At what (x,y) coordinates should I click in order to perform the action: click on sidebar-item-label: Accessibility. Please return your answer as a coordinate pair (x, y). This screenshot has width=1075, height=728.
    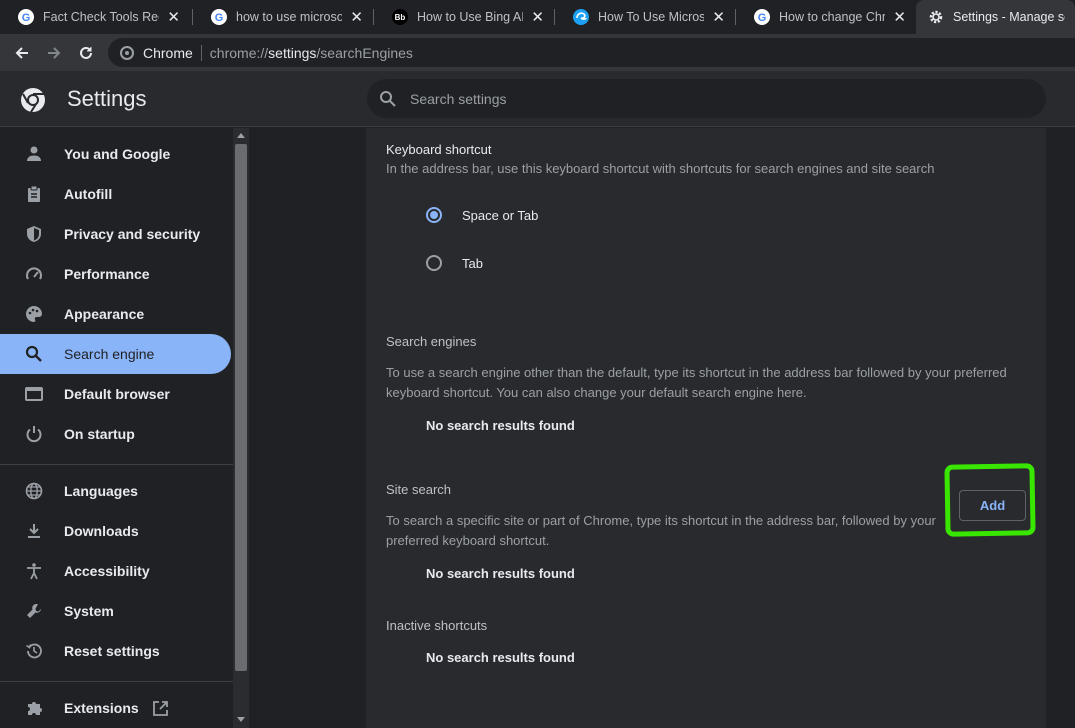
    Looking at the image, I should click on (107, 571).